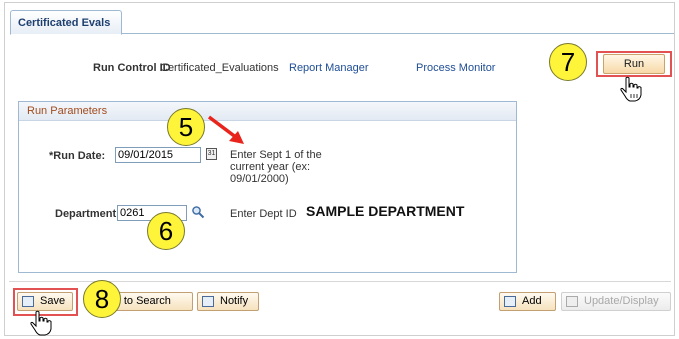  What do you see at coordinates (532, 301) in the screenshot?
I see `add-label: Add` at bounding box center [532, 301].